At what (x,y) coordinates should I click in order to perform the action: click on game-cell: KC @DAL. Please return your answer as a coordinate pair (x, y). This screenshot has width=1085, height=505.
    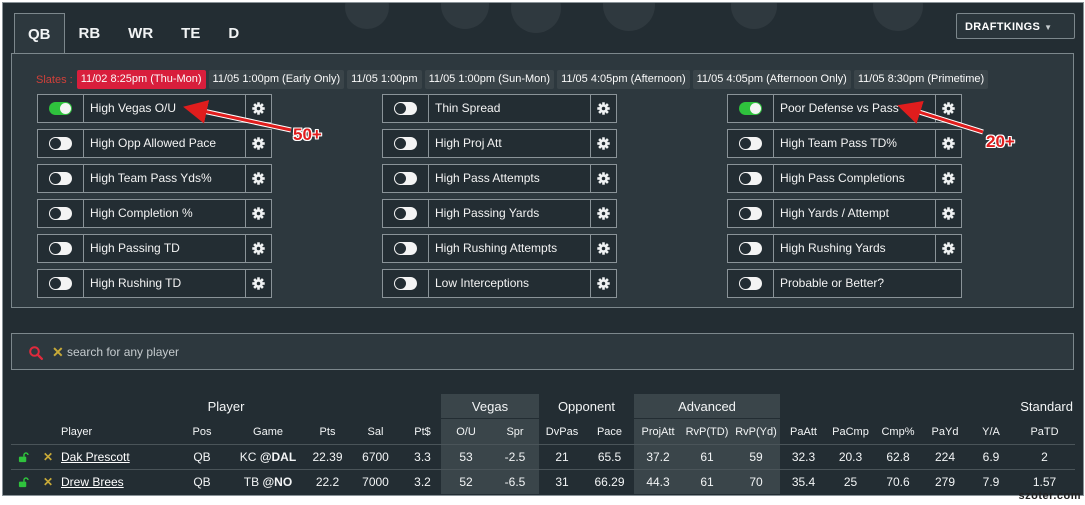
    Looking at the image, I should click on (268, 457).